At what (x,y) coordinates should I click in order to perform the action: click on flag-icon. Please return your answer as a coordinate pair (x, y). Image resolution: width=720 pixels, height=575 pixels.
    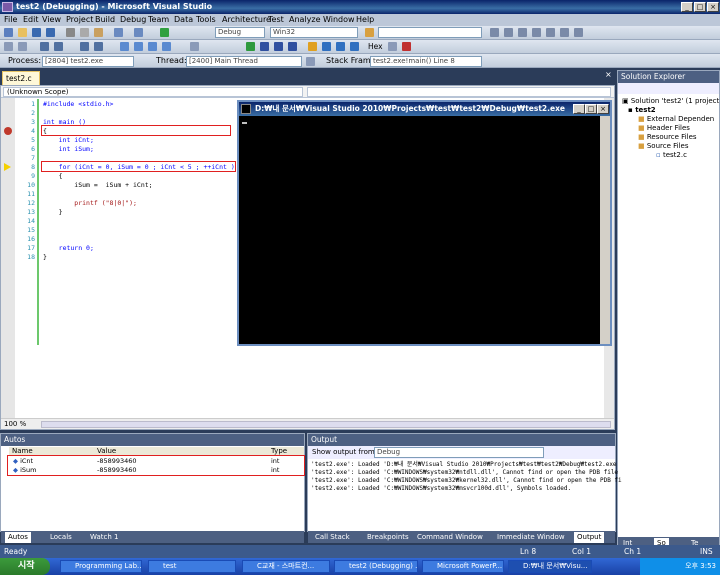
    Looking at the image, I should click on (310, 61).